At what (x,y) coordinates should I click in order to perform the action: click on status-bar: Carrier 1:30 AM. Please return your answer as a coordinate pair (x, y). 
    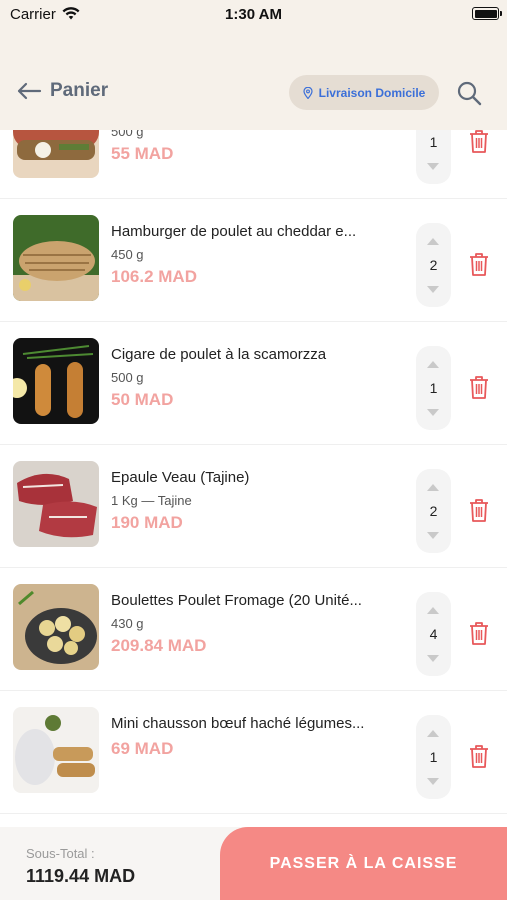
    Looking at the image, I should click on (253, 15).